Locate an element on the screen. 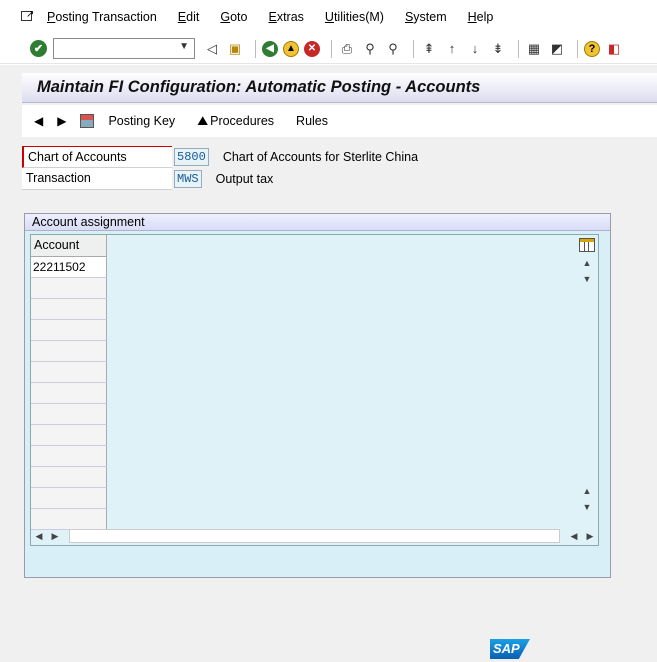 This screenshot has height=662, width=657. menu-exit-icon: ↗ is located at coordinates (28, 17).